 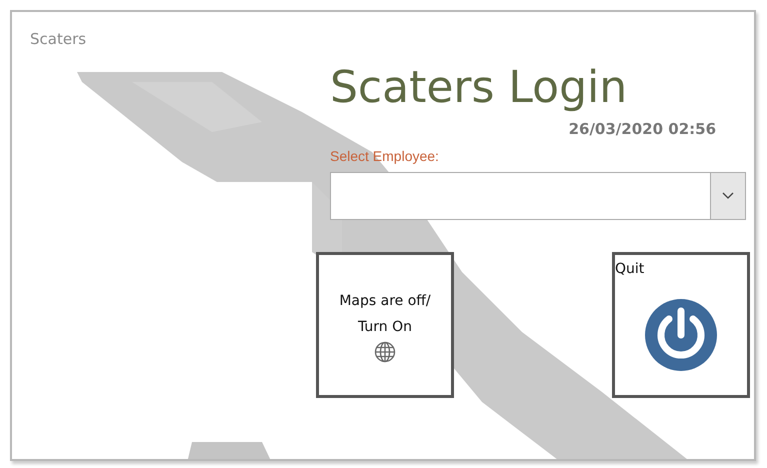 I want to click on employee-dropdown, so click(x=538, y=196).